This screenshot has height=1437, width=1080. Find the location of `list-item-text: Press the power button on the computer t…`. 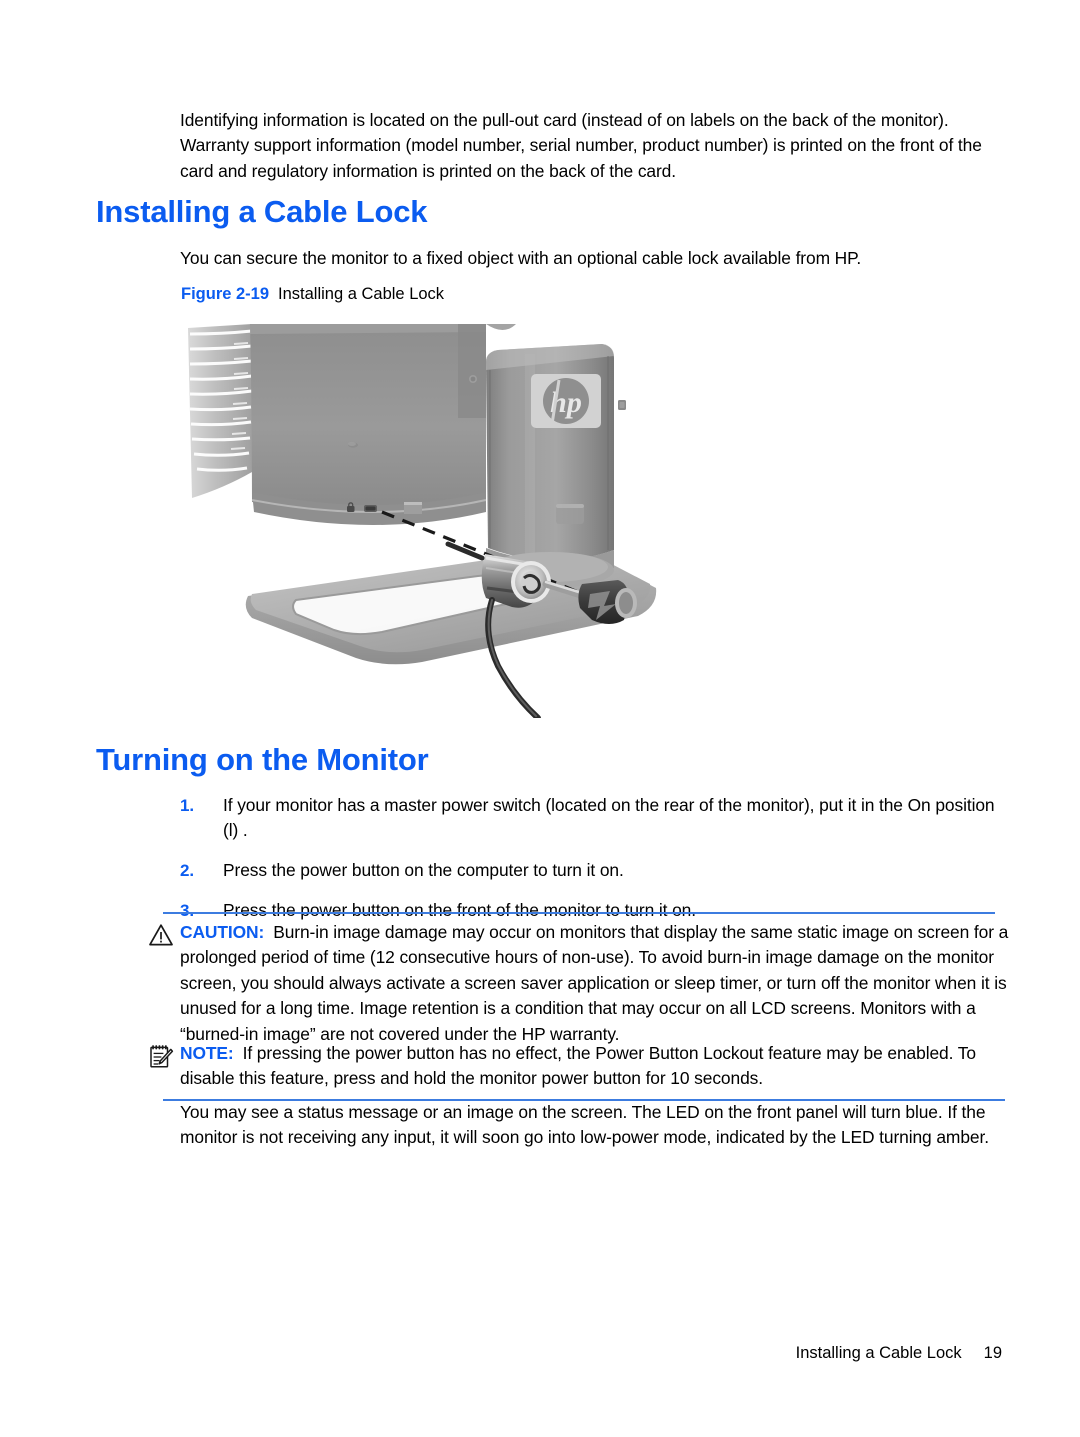

list-item-text: Press the power button on the computer t… is located at coordinates (423, 869).